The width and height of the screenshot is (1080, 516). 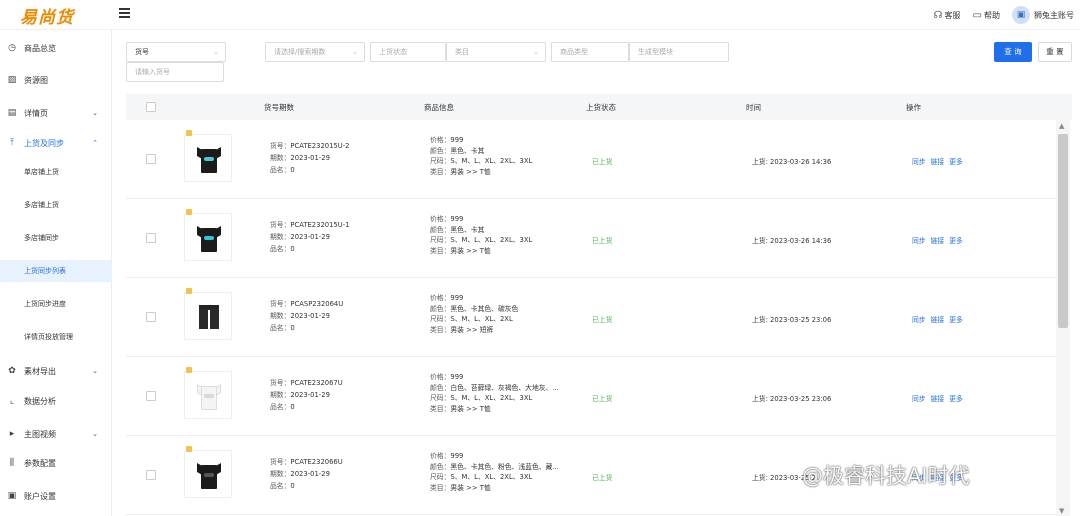 What do you see at coordinates (151, 107) in the screenshot?
I see `select-all-checkbox` at bounding box center [151, 107].